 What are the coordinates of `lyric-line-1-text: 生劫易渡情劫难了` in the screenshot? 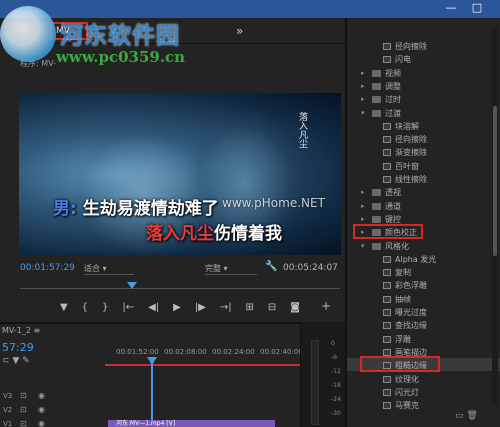 It's located at (150, 209).